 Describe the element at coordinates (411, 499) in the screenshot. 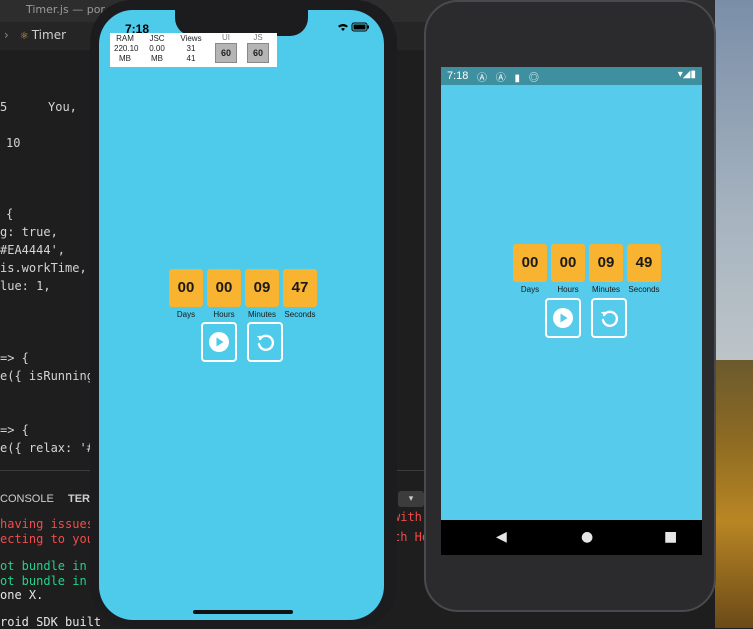

I see `terminal-select-dropdown: ▾` at that location.